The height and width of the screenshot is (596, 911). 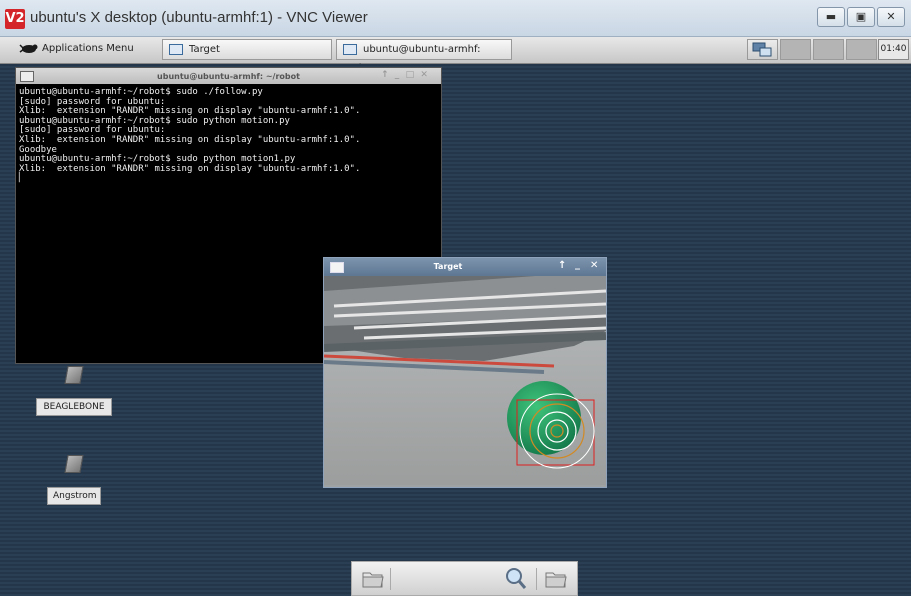 I want to click on terminal-title: ubuntu@ubuntu-armhf: ~/robot, so click(x=228, y=76).